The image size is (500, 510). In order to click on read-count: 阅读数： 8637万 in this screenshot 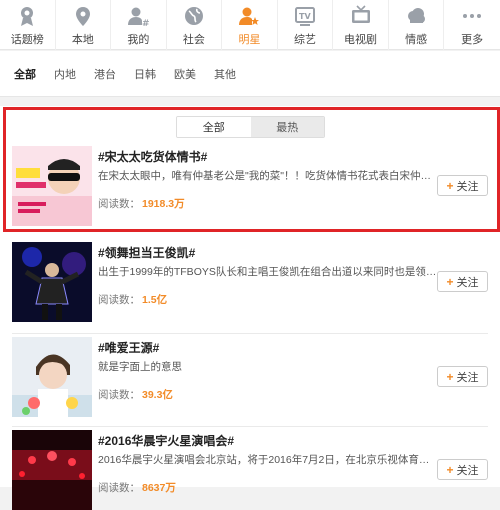, I will do `click(137, 487)`.